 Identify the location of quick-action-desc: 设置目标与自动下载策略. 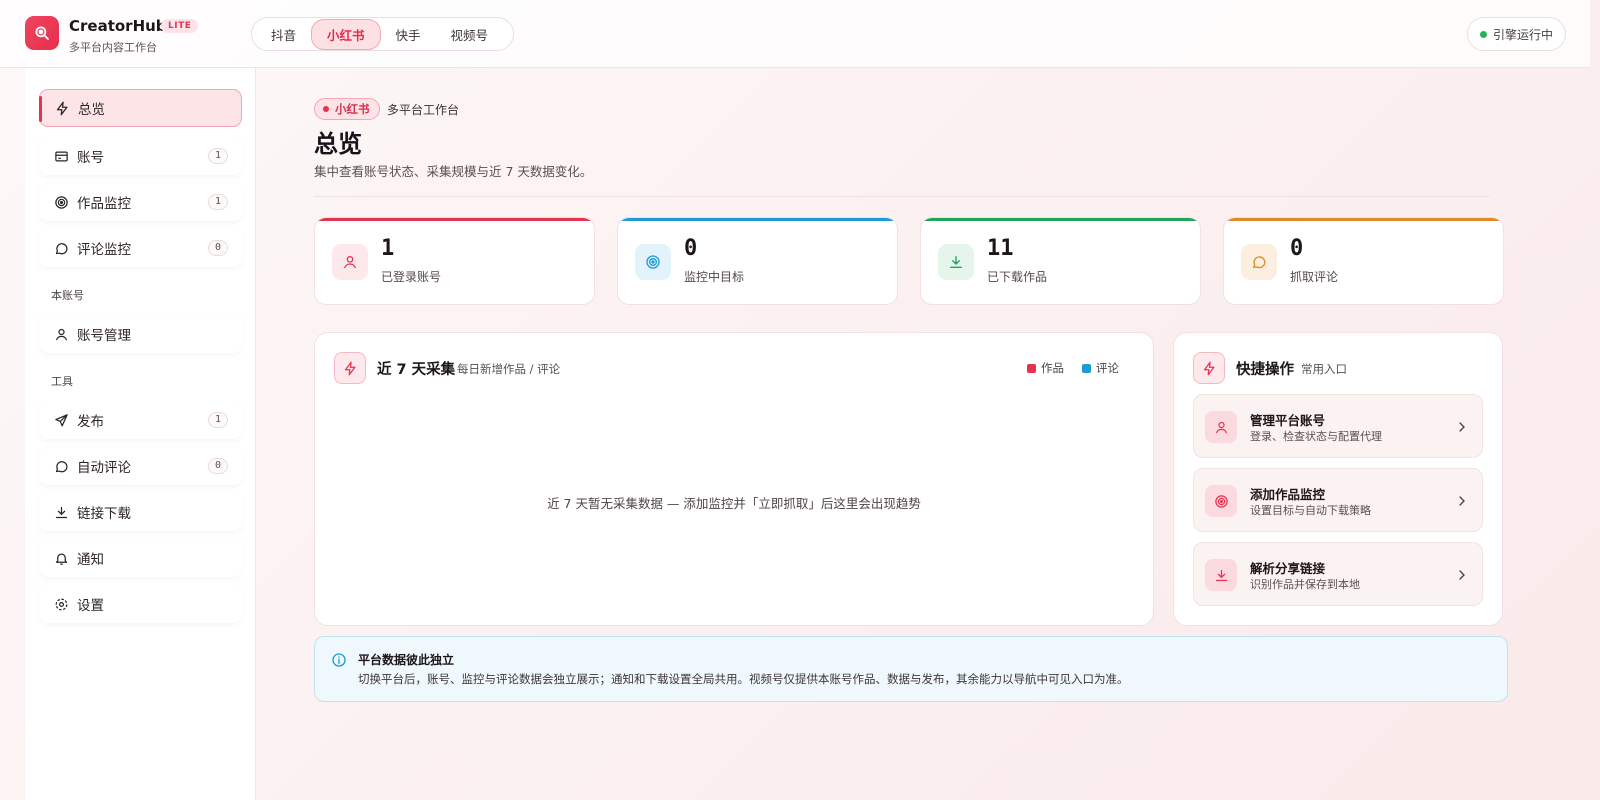
(1310, 510).